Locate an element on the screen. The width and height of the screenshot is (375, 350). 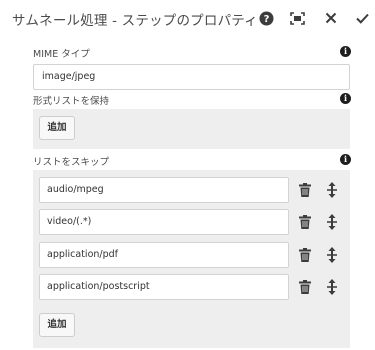
keep-label-row: 形式リストを保持 i is located at coordinates (192, 100).